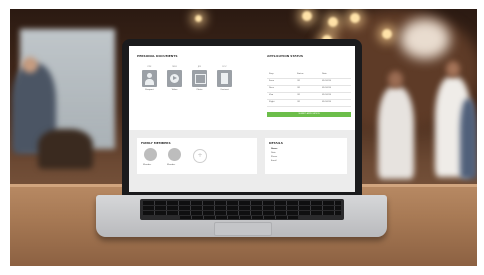 The height and width of the screenshot is (275, 484). What do you see at coordinates (306, 156) in the screenshot?
I see `details-panel: DETAILS Name Date Phone Email` at bounding box center [306, 156].